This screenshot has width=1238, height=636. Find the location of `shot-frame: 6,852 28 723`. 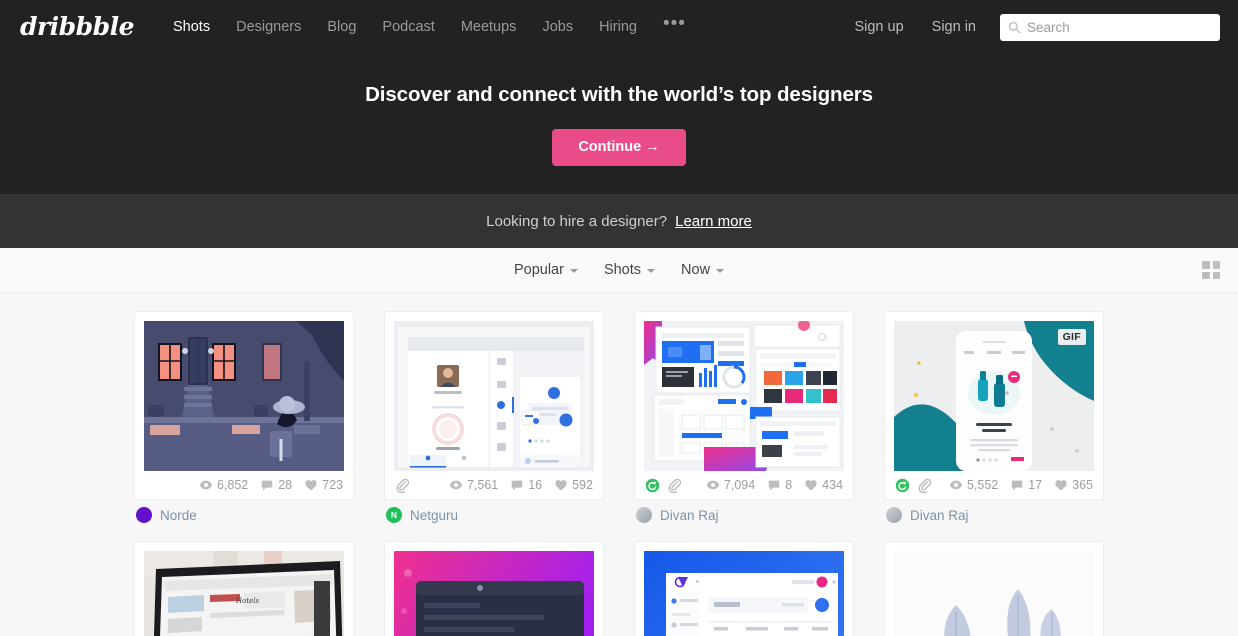

shot-frame: 6,852 28 723 is located at coordinates (244, 405).